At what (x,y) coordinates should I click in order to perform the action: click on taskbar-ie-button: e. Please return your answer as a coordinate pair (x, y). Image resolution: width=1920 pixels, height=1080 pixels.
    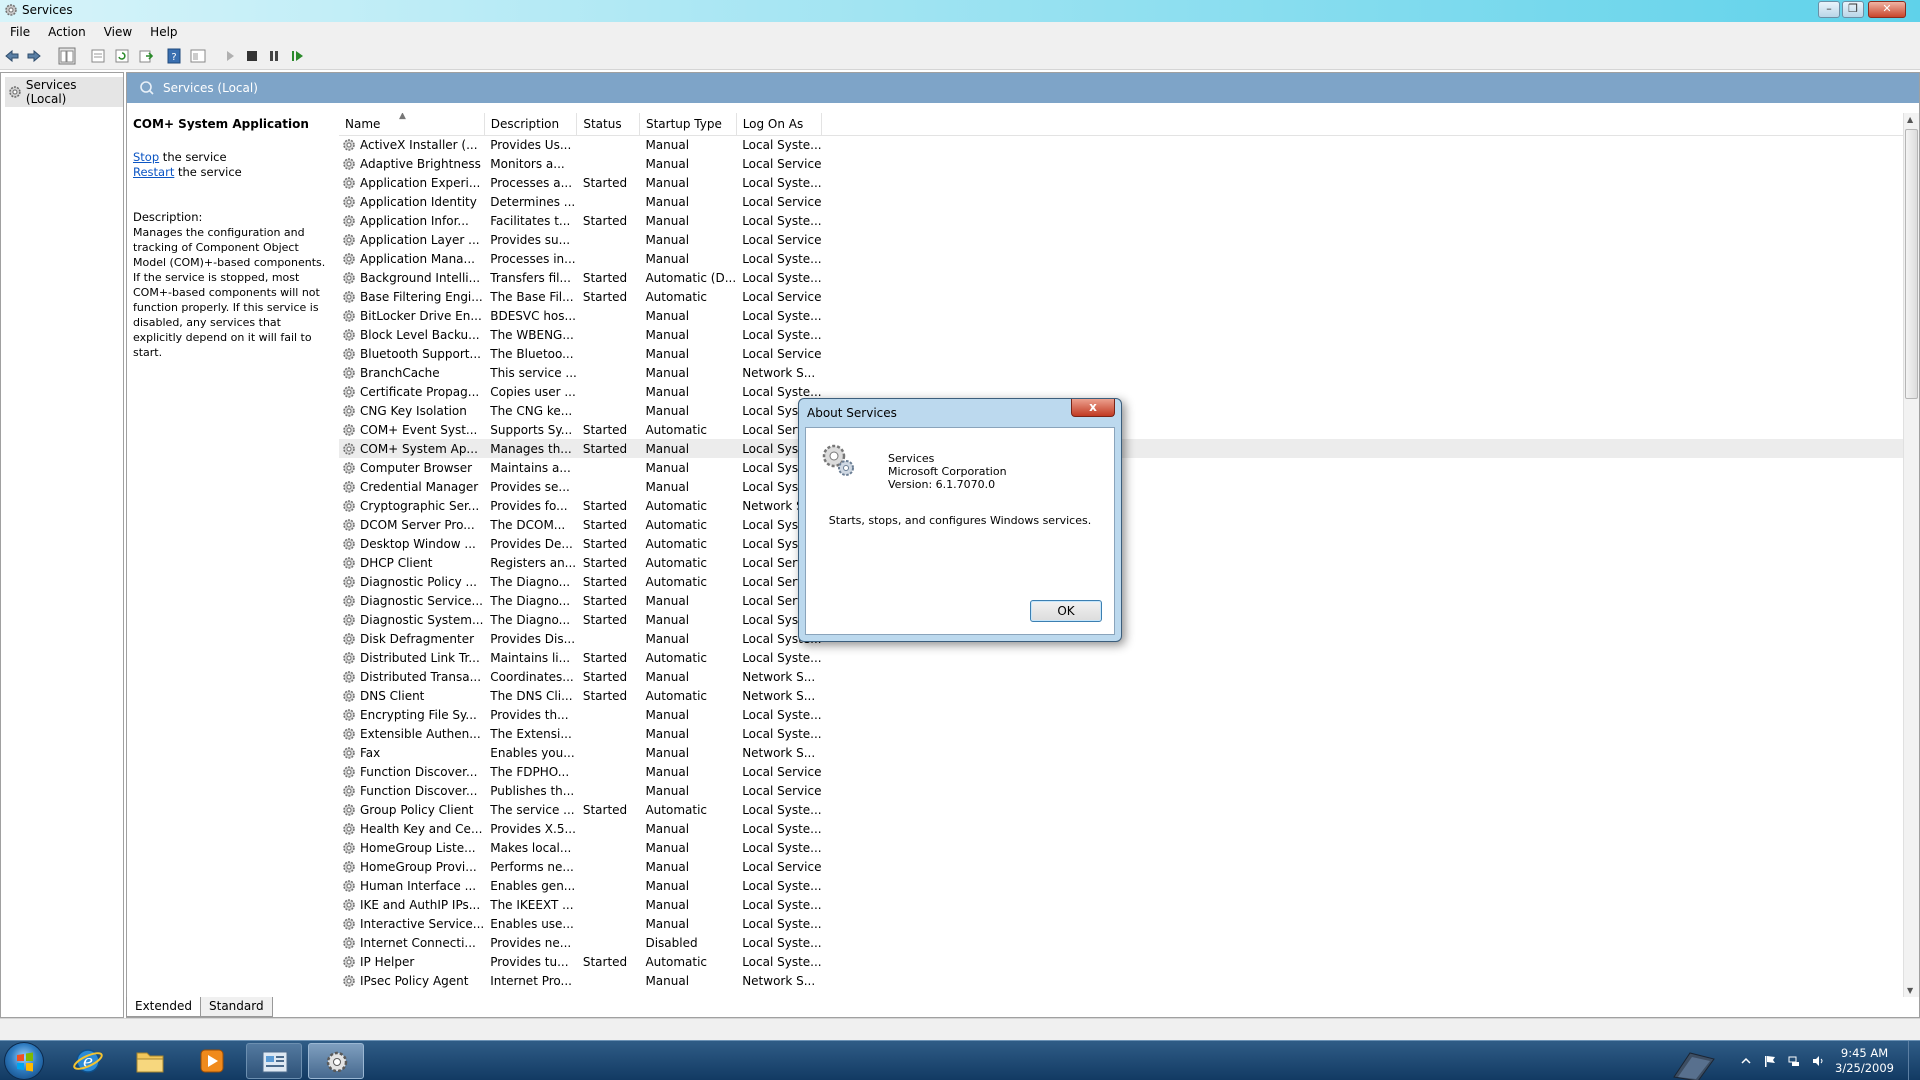
    Looking at the image, I should click on (88, 1061).